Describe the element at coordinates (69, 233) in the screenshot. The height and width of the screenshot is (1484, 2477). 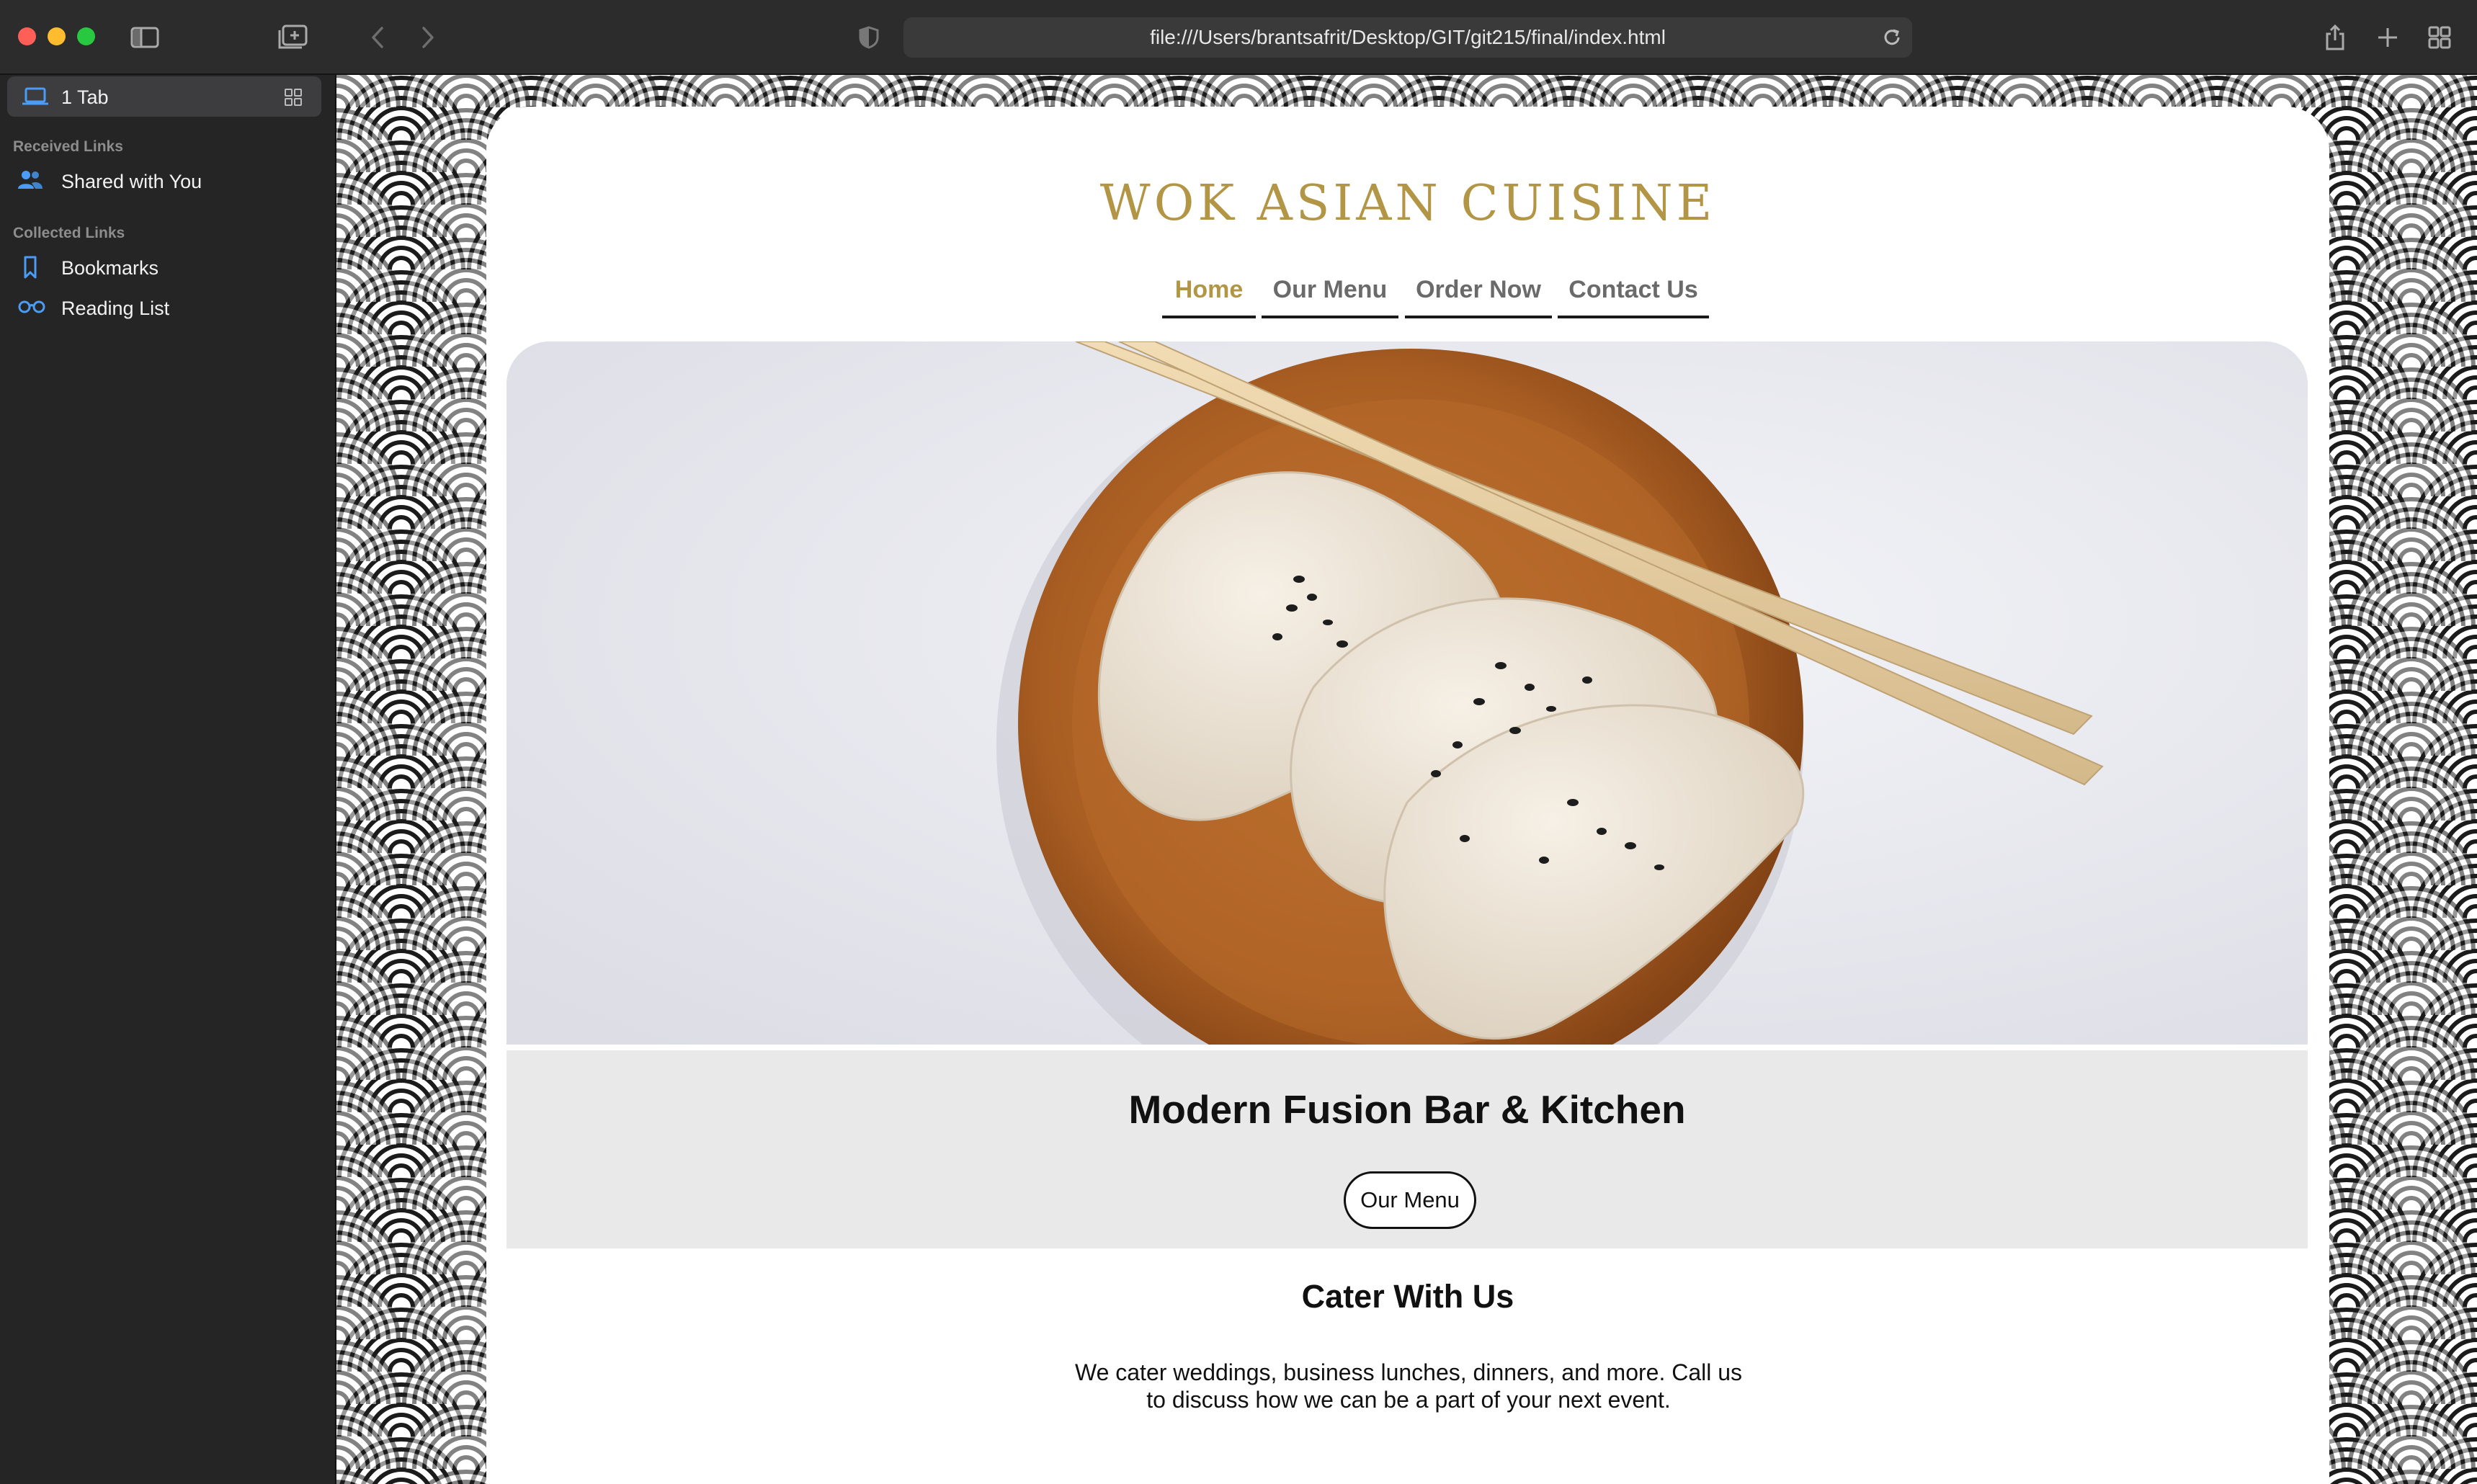
I see `collected-links-heading: Collected Links` at that location.